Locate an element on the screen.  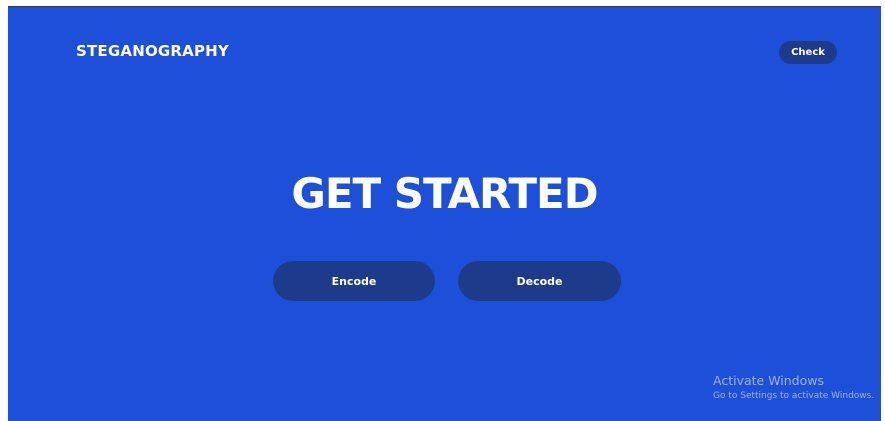
watermark-subtitle: Go to Settings to activate Windows. is located at coordinates (794, 396).